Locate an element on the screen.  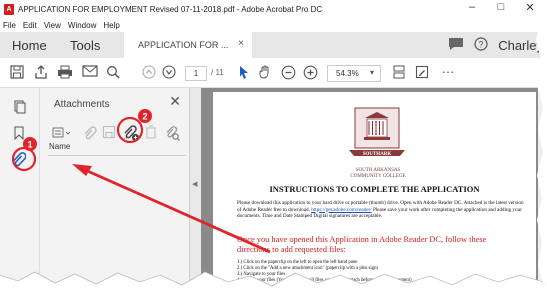
zoom-out-icon is located at coordinates (288, 72).